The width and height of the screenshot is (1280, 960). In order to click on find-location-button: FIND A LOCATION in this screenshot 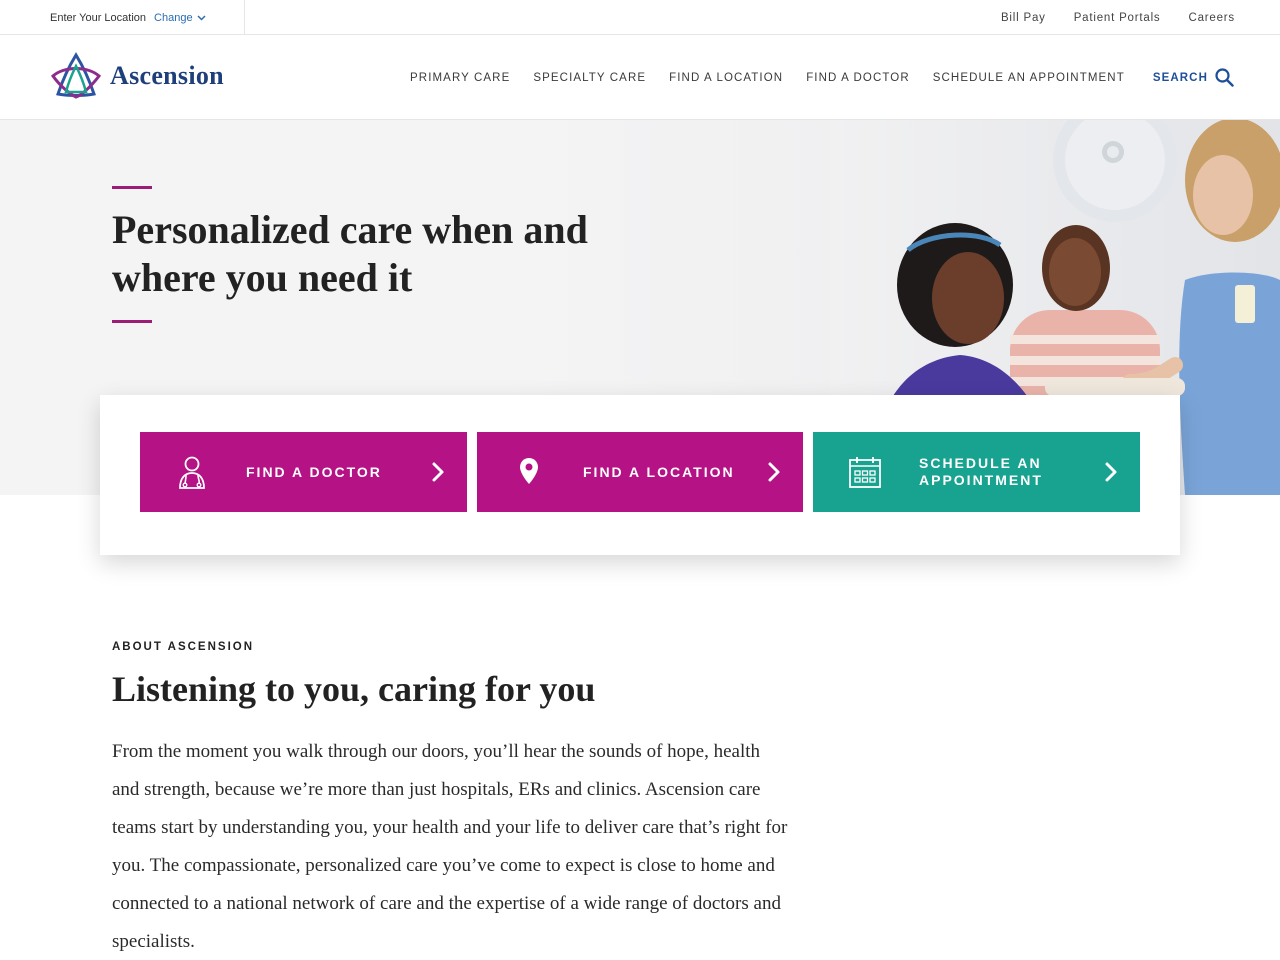, I will do `click(640, 472)`.